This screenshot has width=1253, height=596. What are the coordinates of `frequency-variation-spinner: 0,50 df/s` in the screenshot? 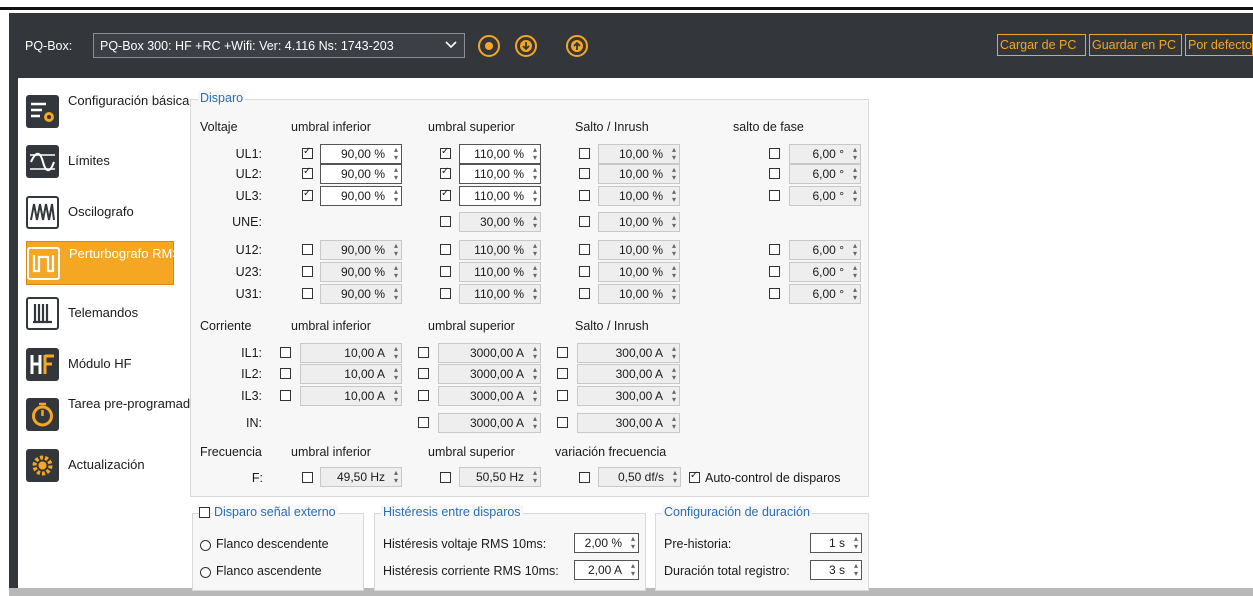 It's located at (639, 477).